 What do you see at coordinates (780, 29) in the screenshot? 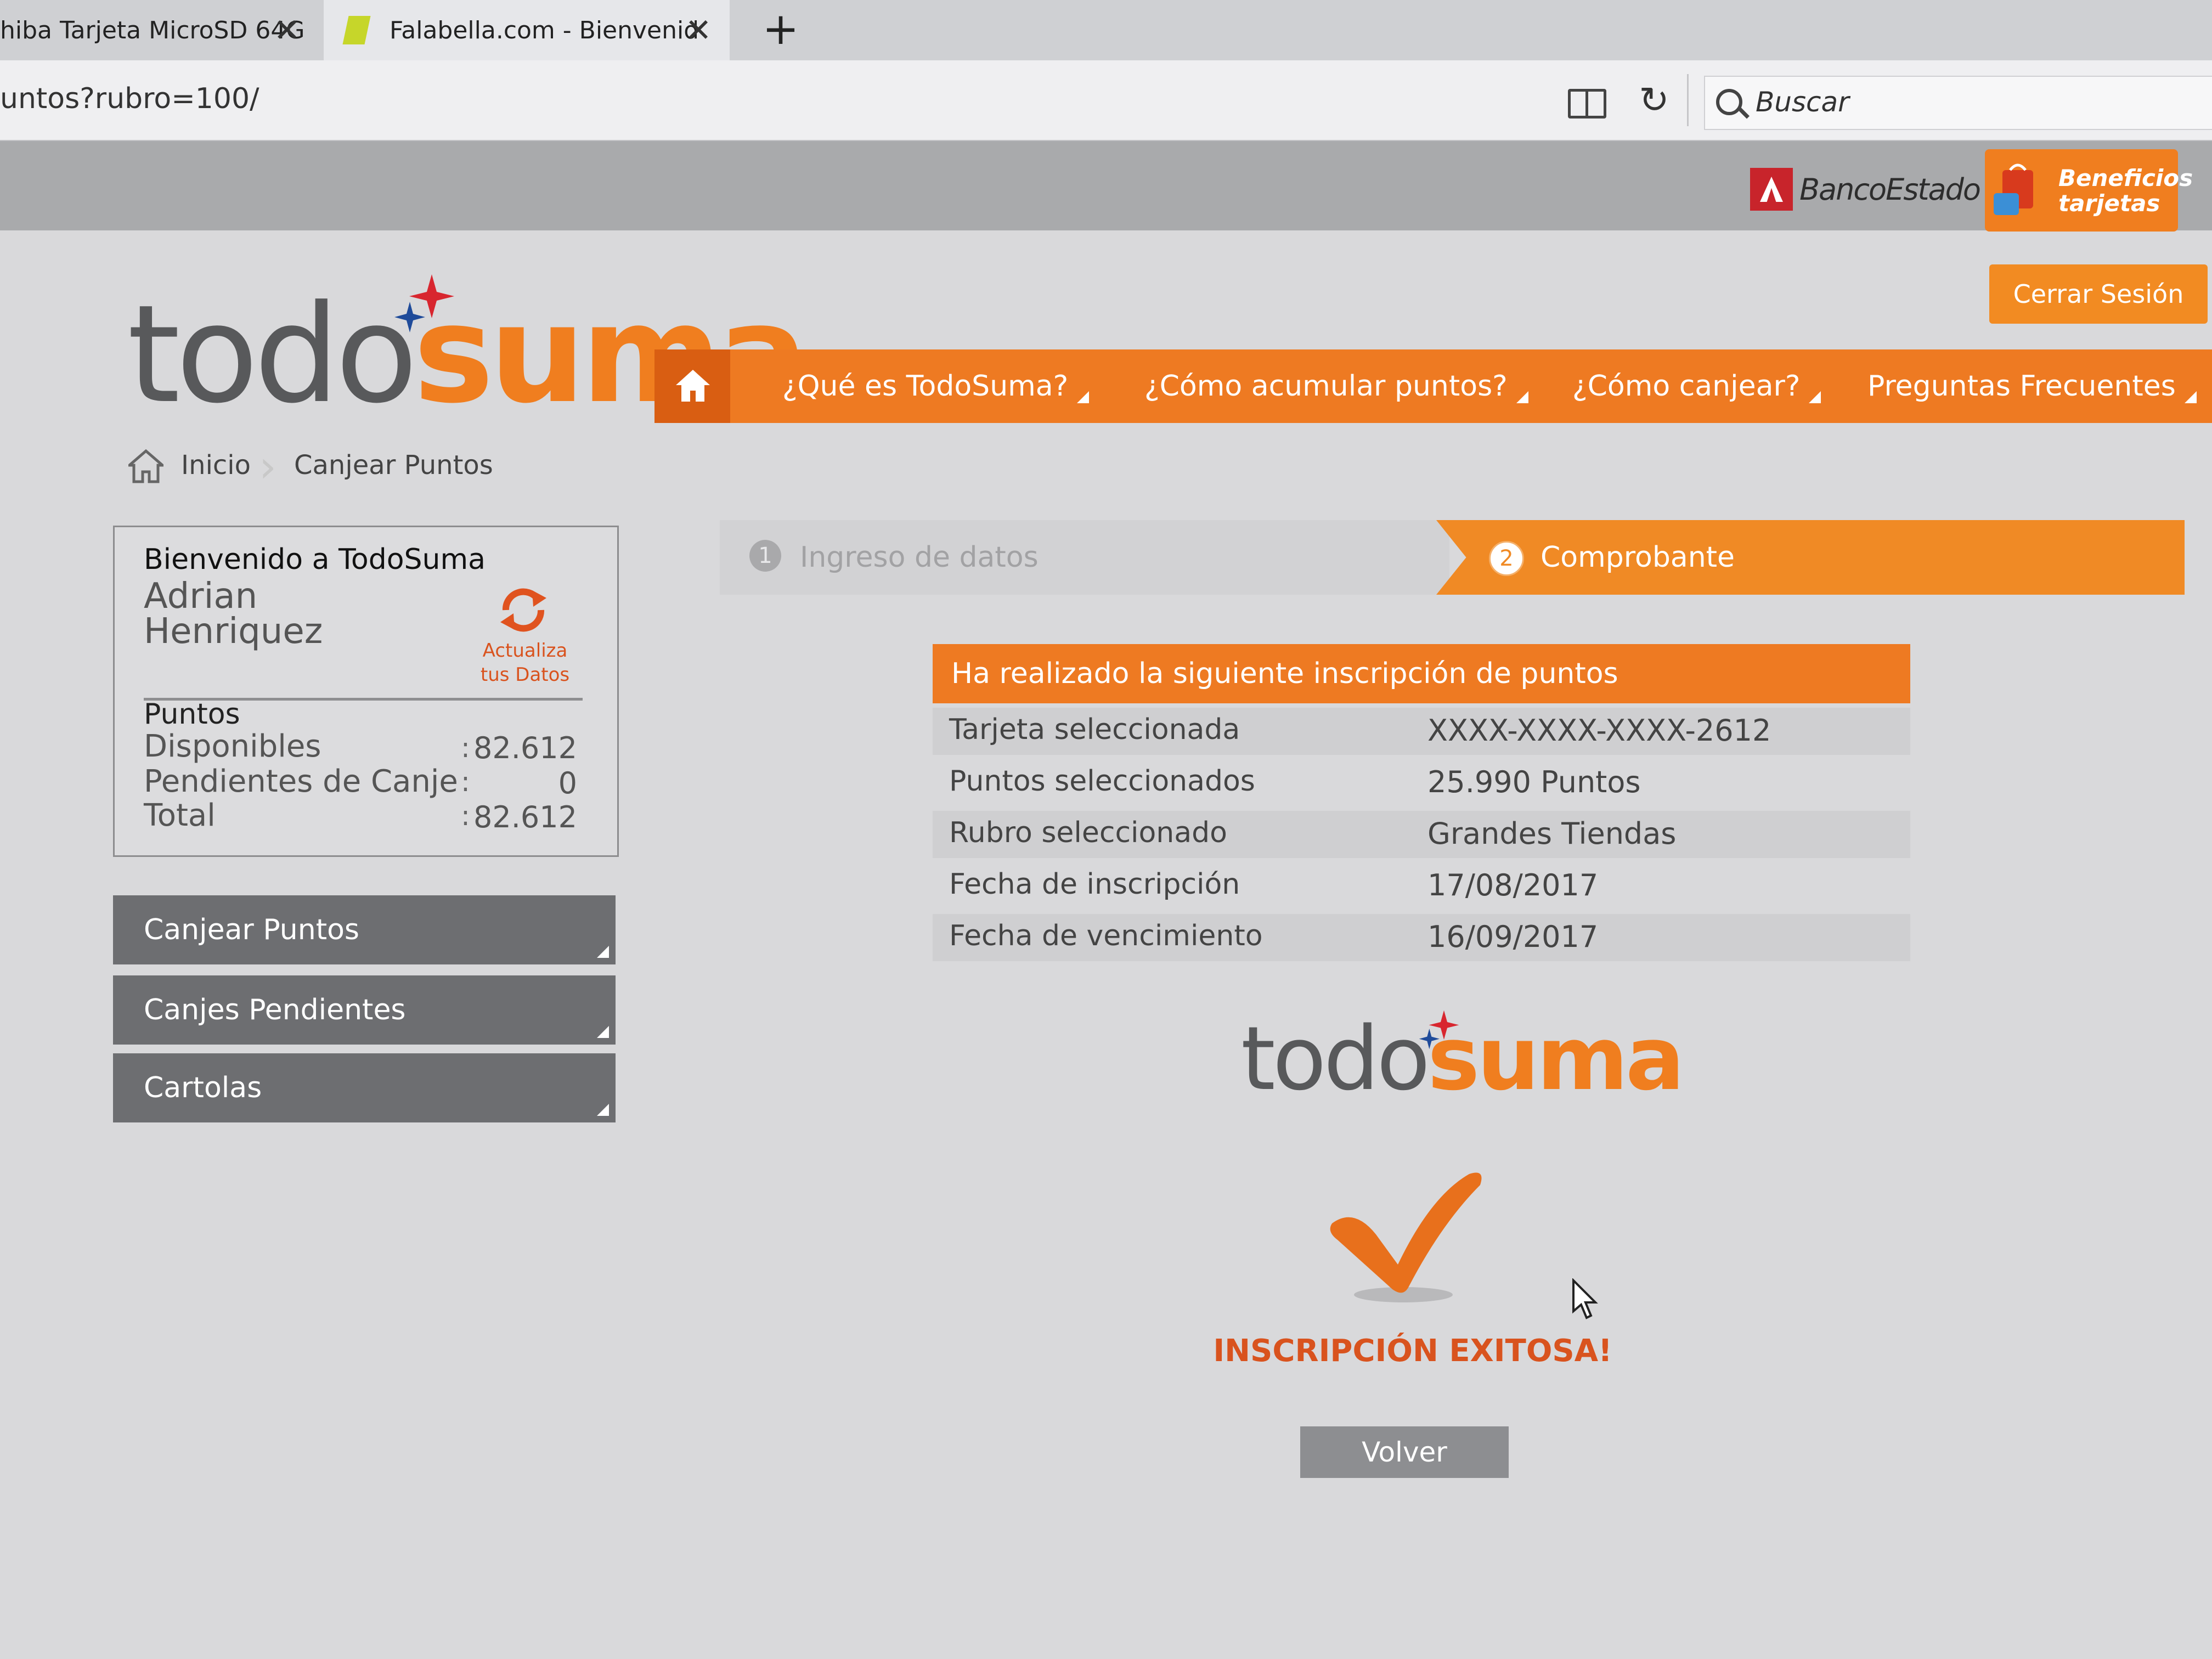
I see `plus-icon: +` at bounding box center [780, 29].